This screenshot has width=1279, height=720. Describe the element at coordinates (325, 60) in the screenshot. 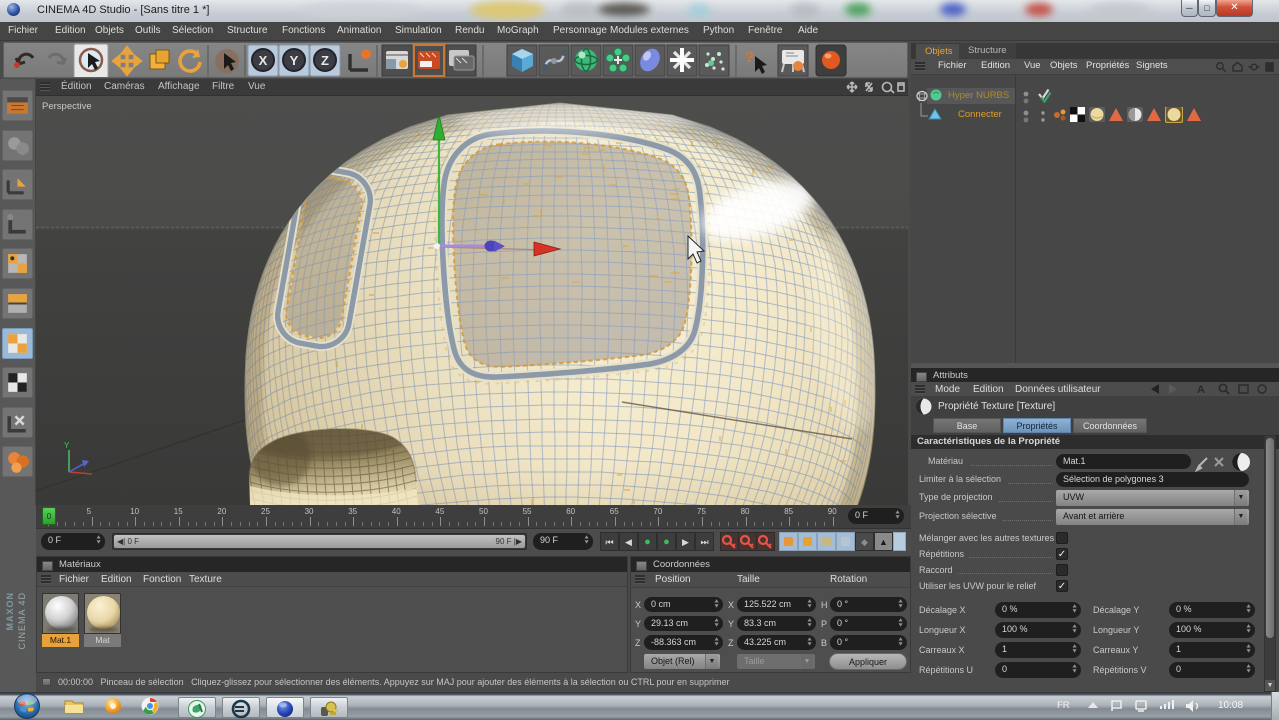

I see `svg-text: Z` at that location.